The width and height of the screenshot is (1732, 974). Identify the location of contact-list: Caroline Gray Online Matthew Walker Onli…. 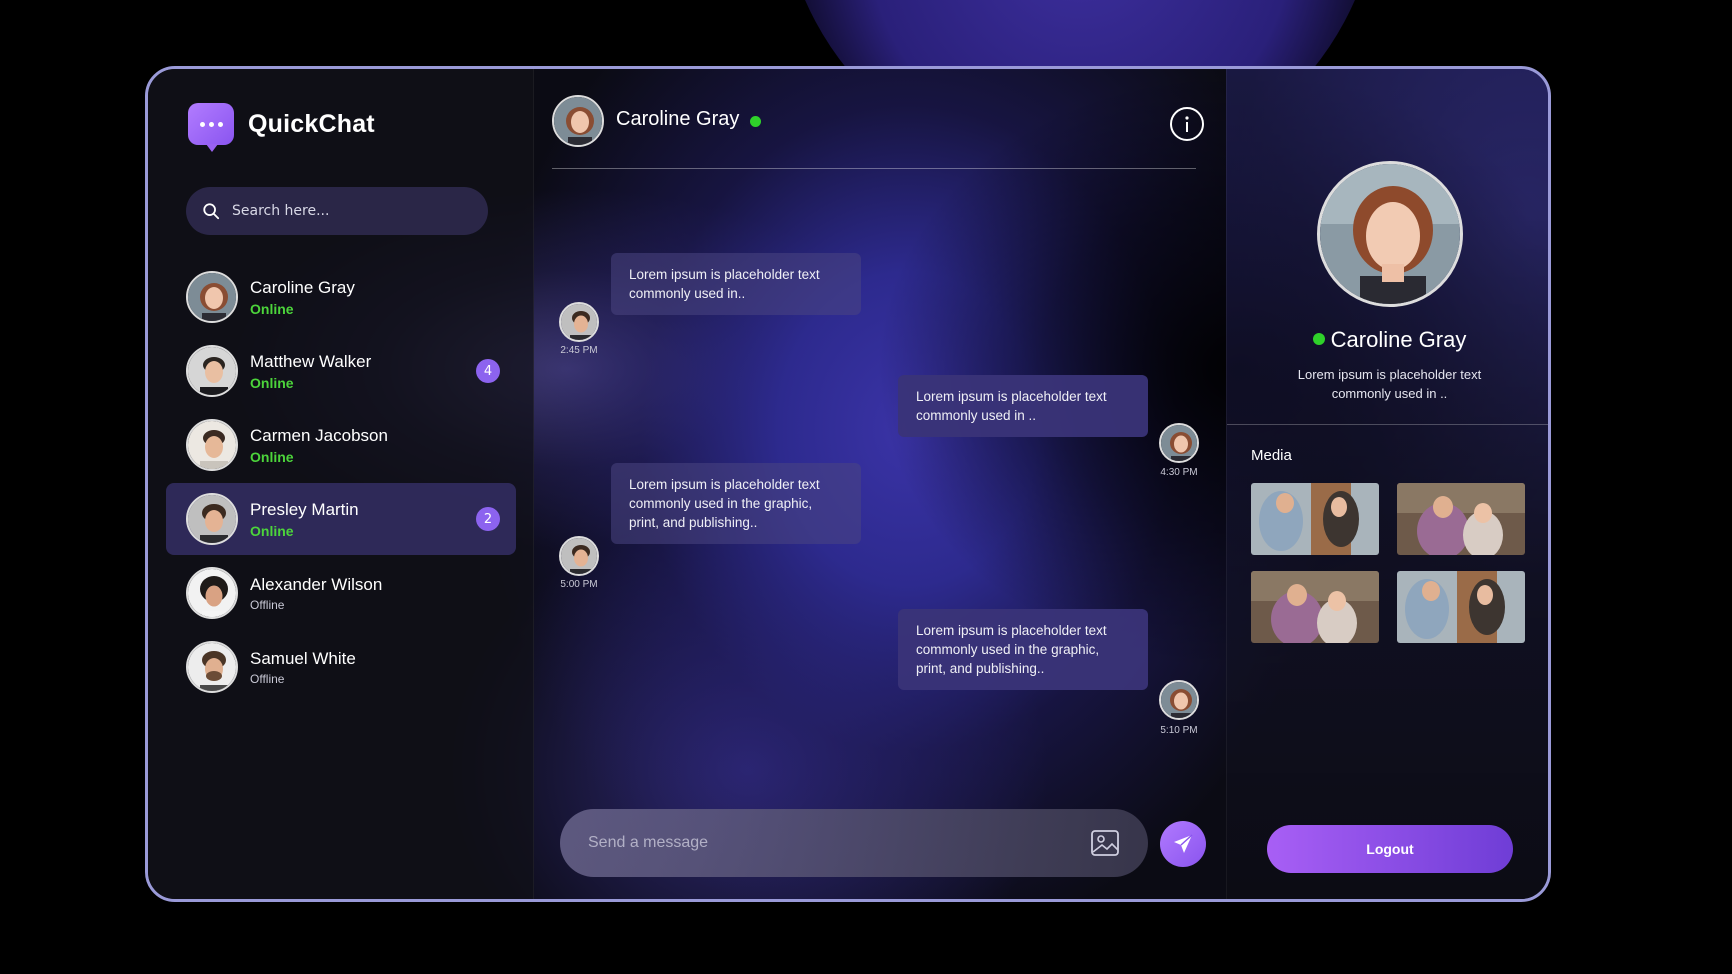
(341, 483).